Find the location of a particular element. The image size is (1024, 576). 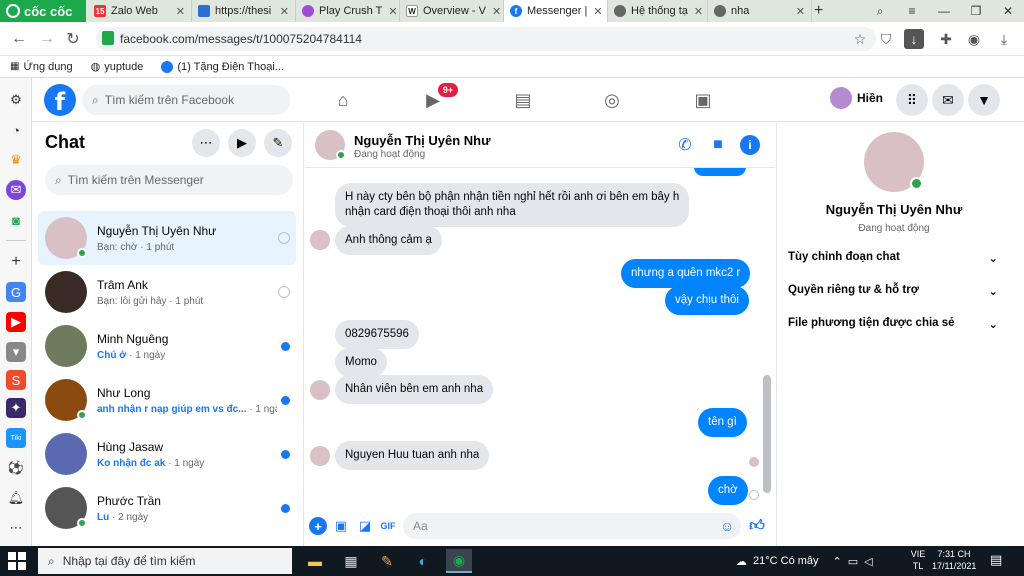

shopping-icon: ⌕ is located at coordinates (880, 11).